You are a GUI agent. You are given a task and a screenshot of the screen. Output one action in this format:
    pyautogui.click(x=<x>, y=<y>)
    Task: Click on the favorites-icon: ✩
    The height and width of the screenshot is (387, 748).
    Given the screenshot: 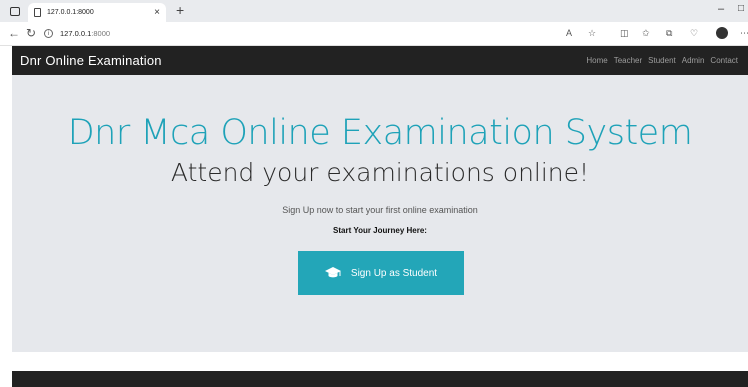 What is the action you would take?
    pyautogui.click(x=646, y=33)
    